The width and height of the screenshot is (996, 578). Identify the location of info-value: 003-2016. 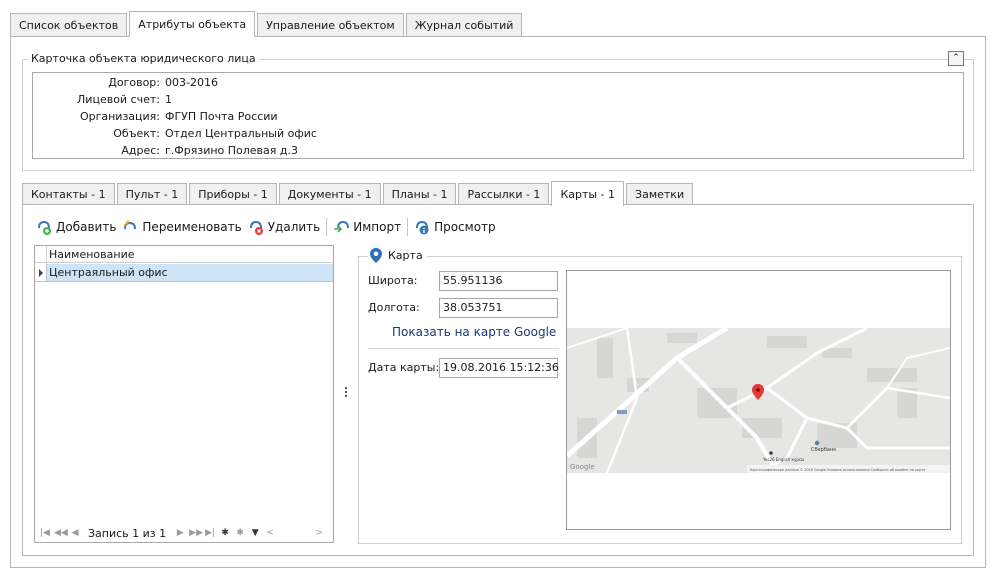
(191, 82).